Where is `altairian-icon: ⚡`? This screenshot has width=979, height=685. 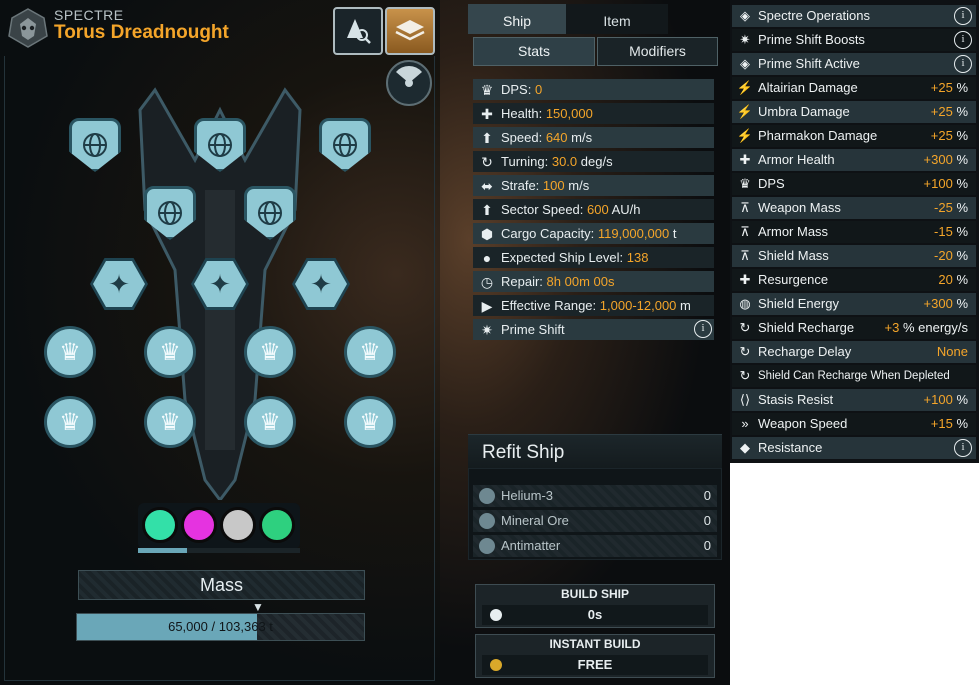
altairian-icon: ⚡ is located at coordinates (745, 87).